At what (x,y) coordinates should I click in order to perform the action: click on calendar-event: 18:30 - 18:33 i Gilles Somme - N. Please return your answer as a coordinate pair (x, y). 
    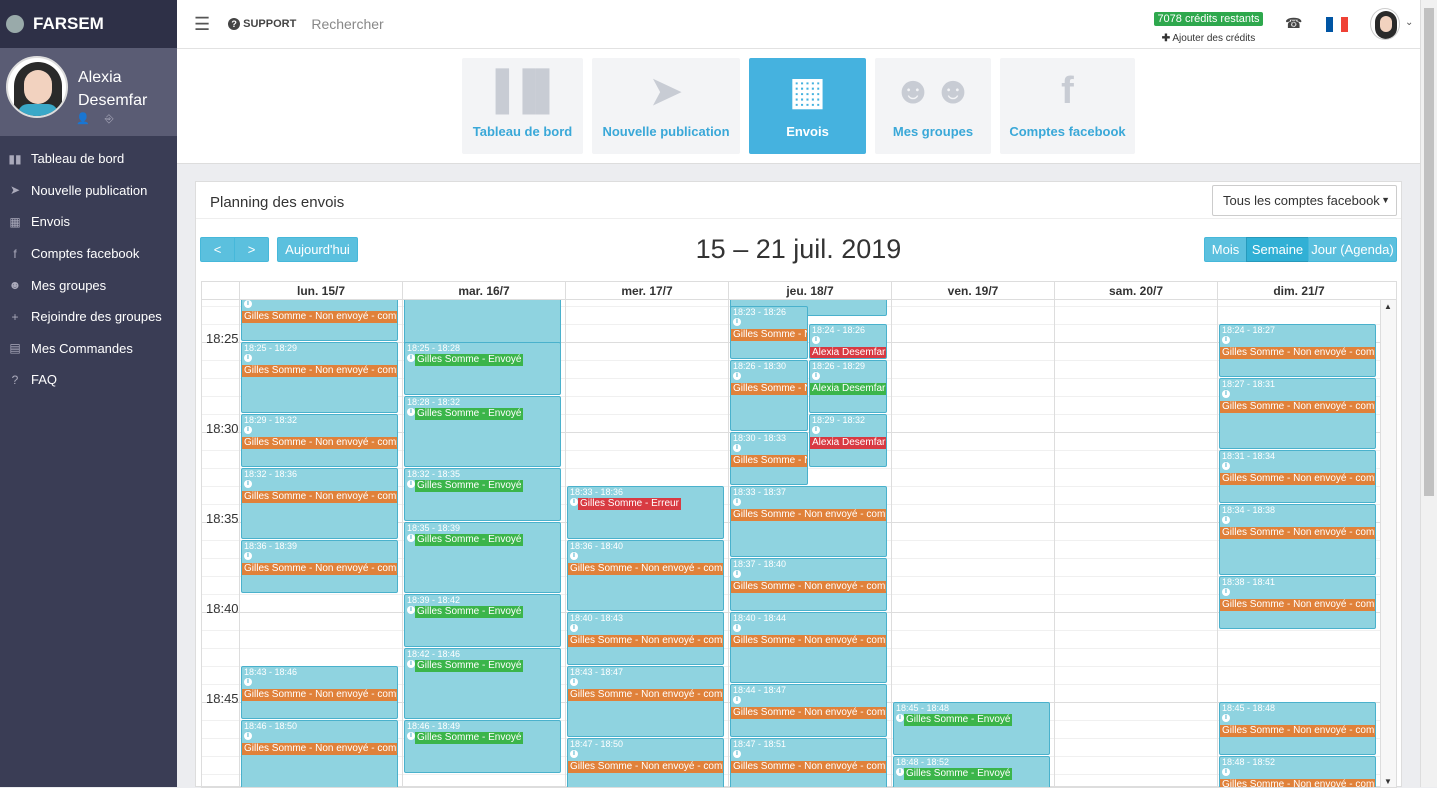
    Looking at the image, I should click on (769, 458).